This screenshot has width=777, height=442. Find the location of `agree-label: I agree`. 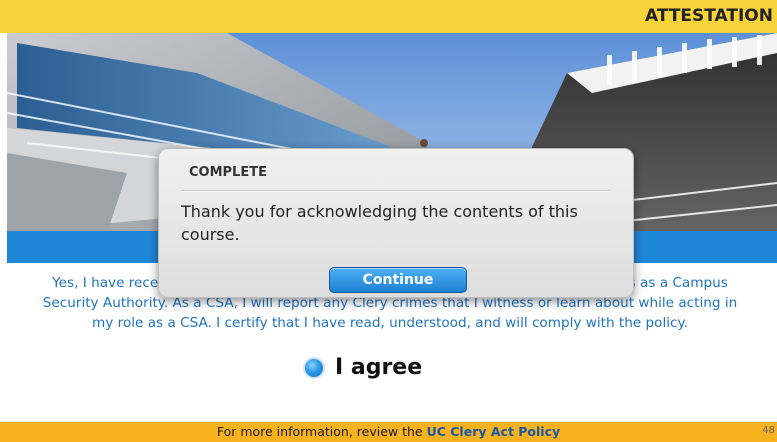

agree-label: I agree is located at coordinates (379, 367).